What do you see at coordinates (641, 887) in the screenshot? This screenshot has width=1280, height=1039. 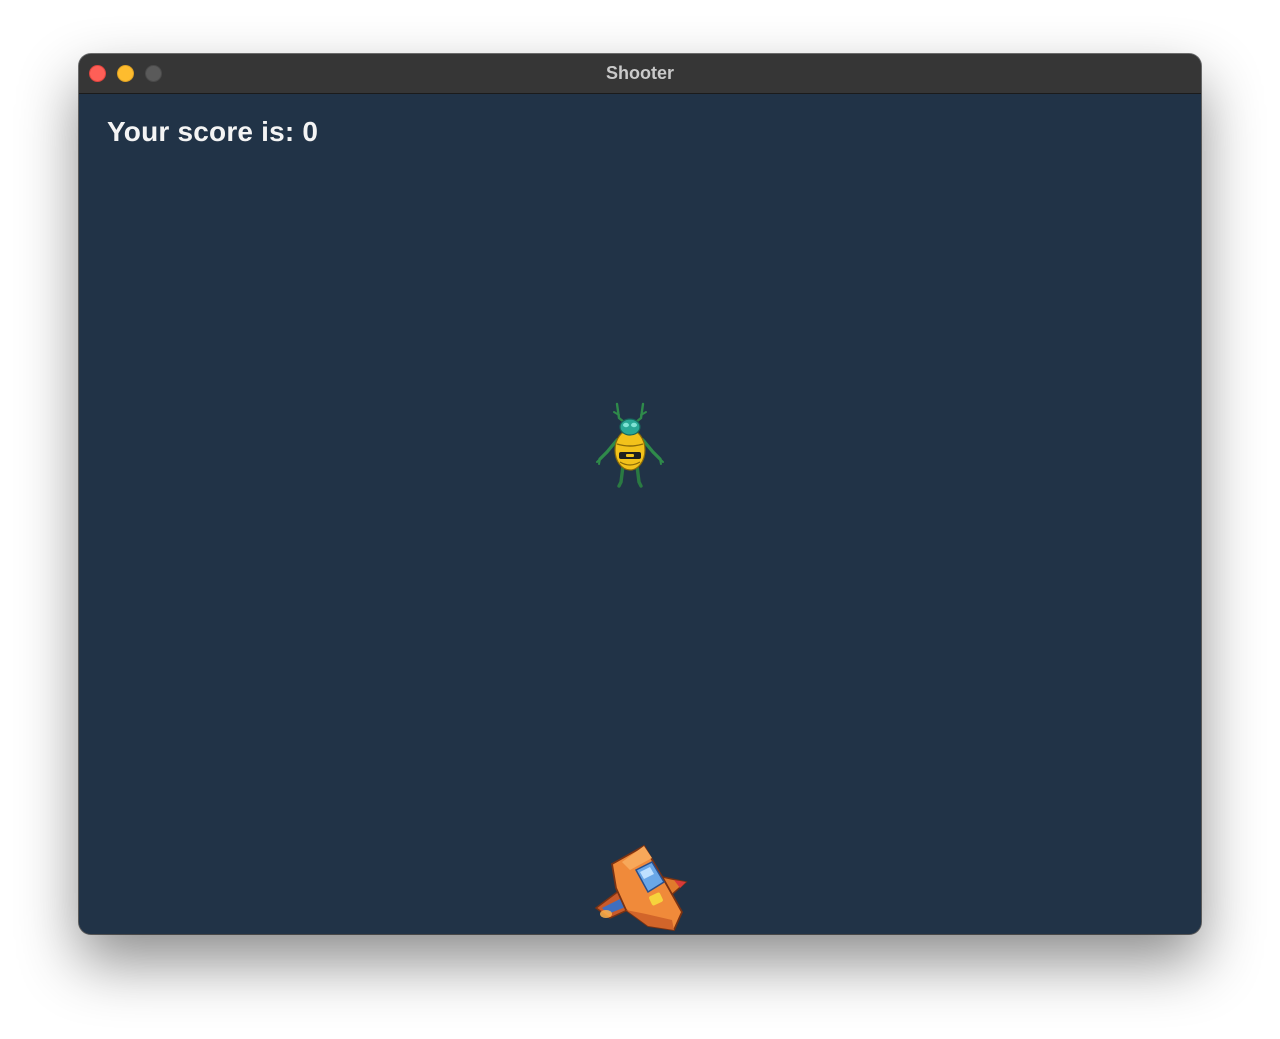 I see `spaceship-icon` at bounding box center [641, 887].